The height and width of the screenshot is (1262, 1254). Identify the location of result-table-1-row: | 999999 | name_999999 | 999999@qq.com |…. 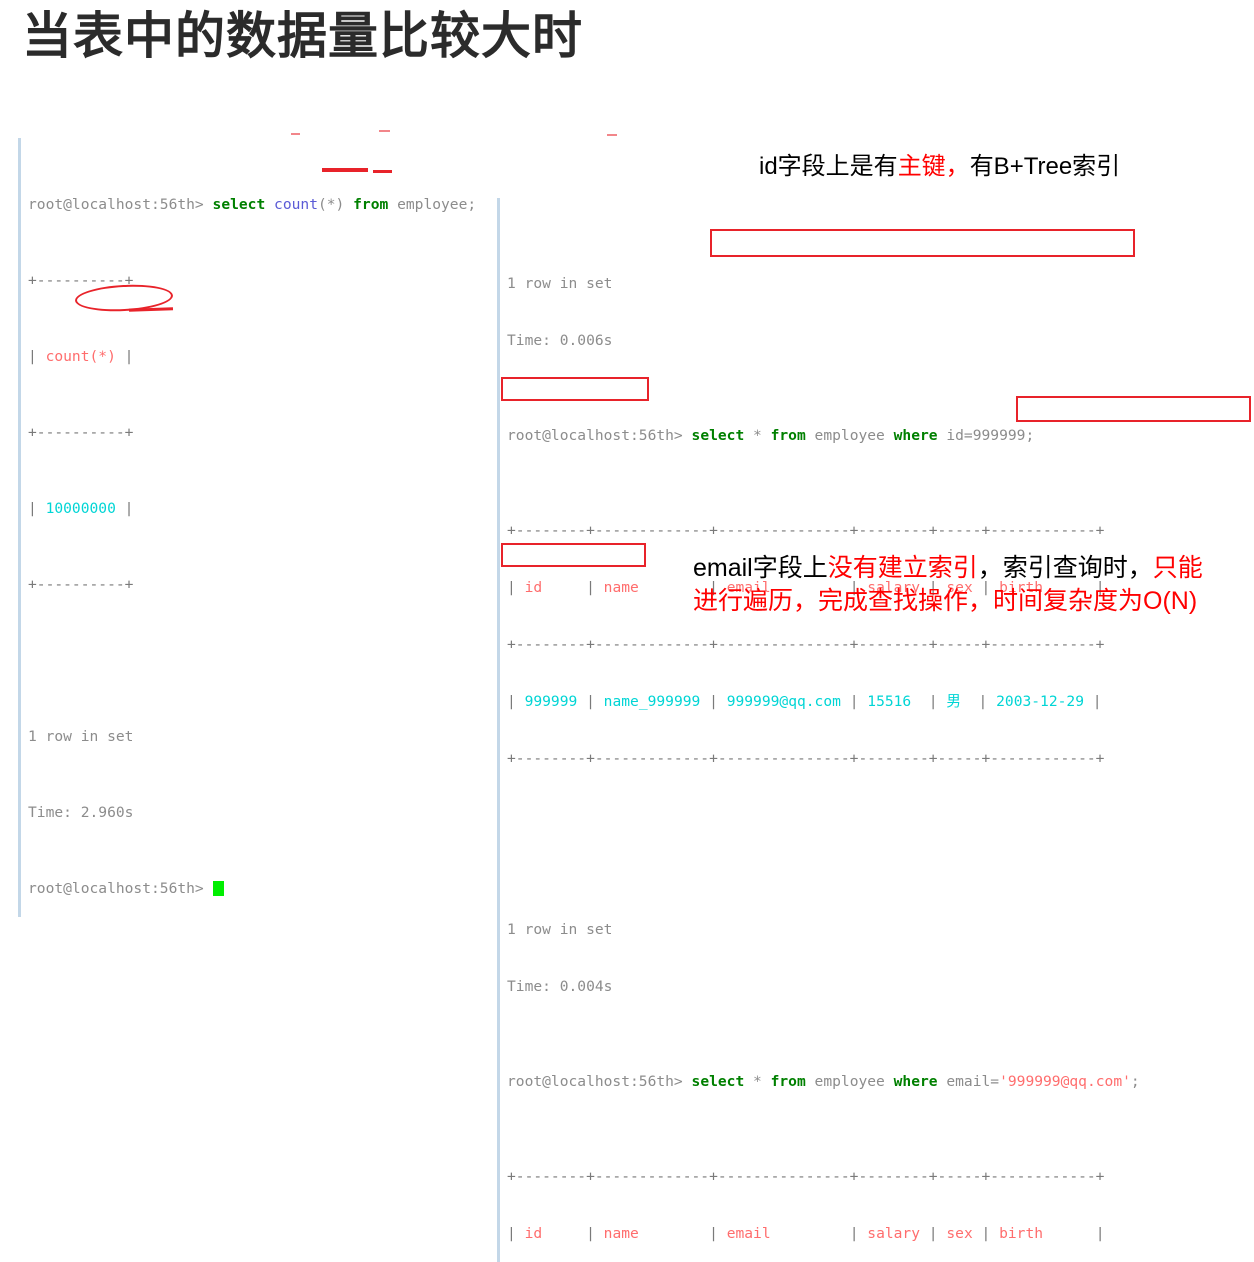
(804, 701).